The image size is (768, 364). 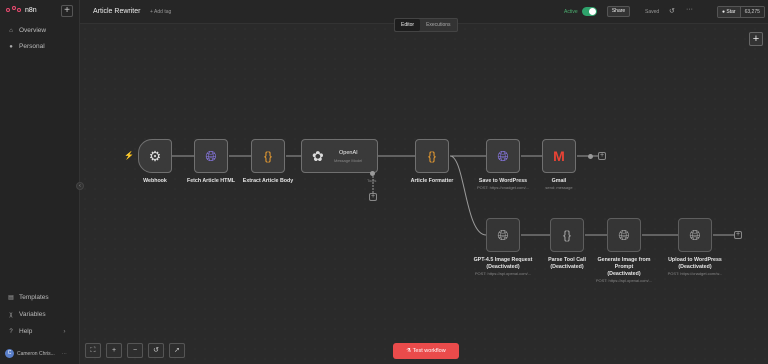 What do you see at coordinates (689, 9) in the screenshot?
I see `more-options-icon: ···` at bounding box center [689, 9].